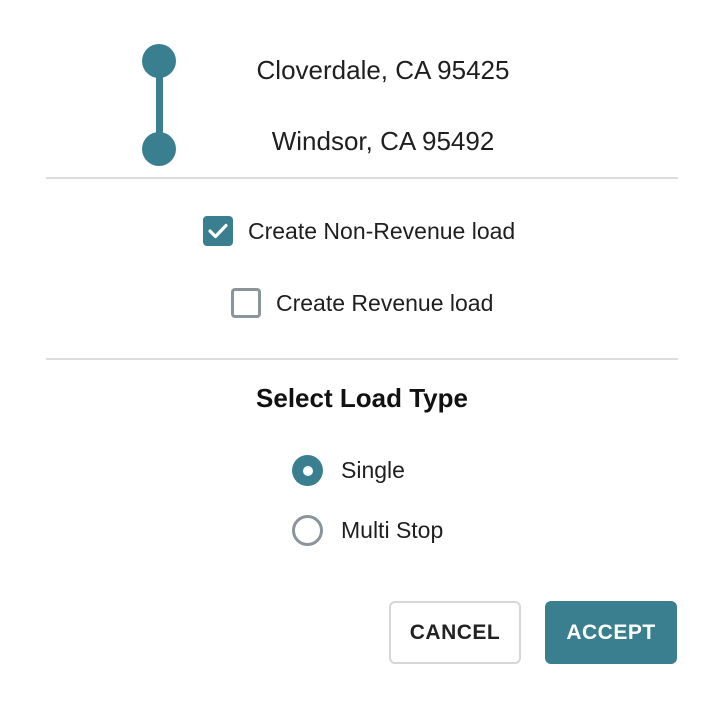 The image size is (724, 710). What do you see at coordinates (307, 530) in the screenshot?
I see `load-type-multi-stop-radio` at bounding box center [307, 530].